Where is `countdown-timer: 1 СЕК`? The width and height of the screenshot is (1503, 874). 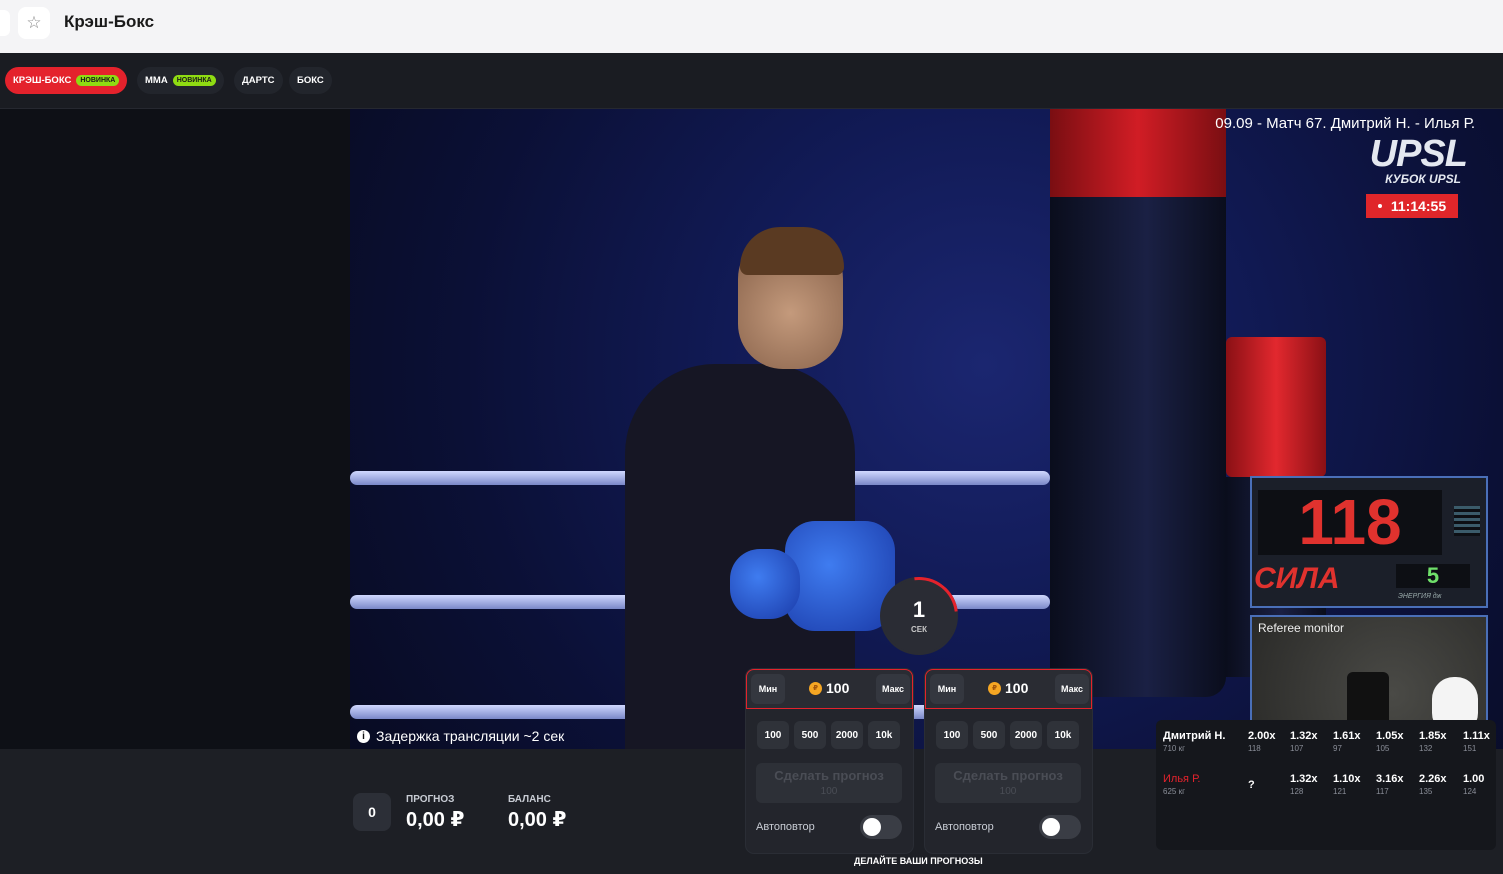 countdown-timer: 1 СЕК is located at coordinates (919, 616).